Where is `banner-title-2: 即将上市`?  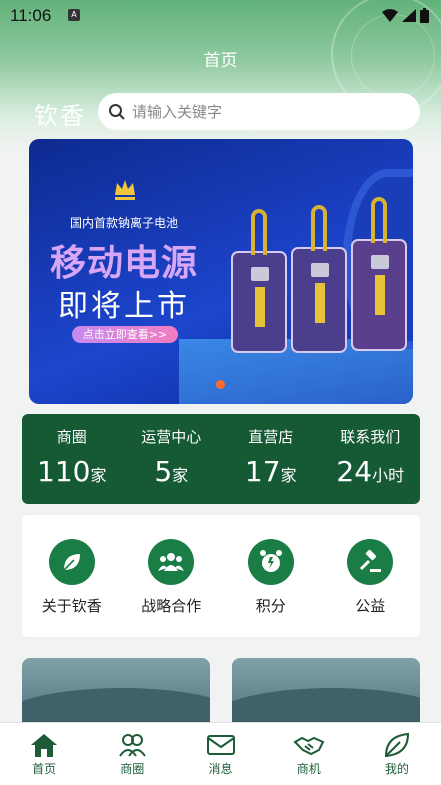 banner-title-2: 即将上市 is located at coordinates (124, 306).